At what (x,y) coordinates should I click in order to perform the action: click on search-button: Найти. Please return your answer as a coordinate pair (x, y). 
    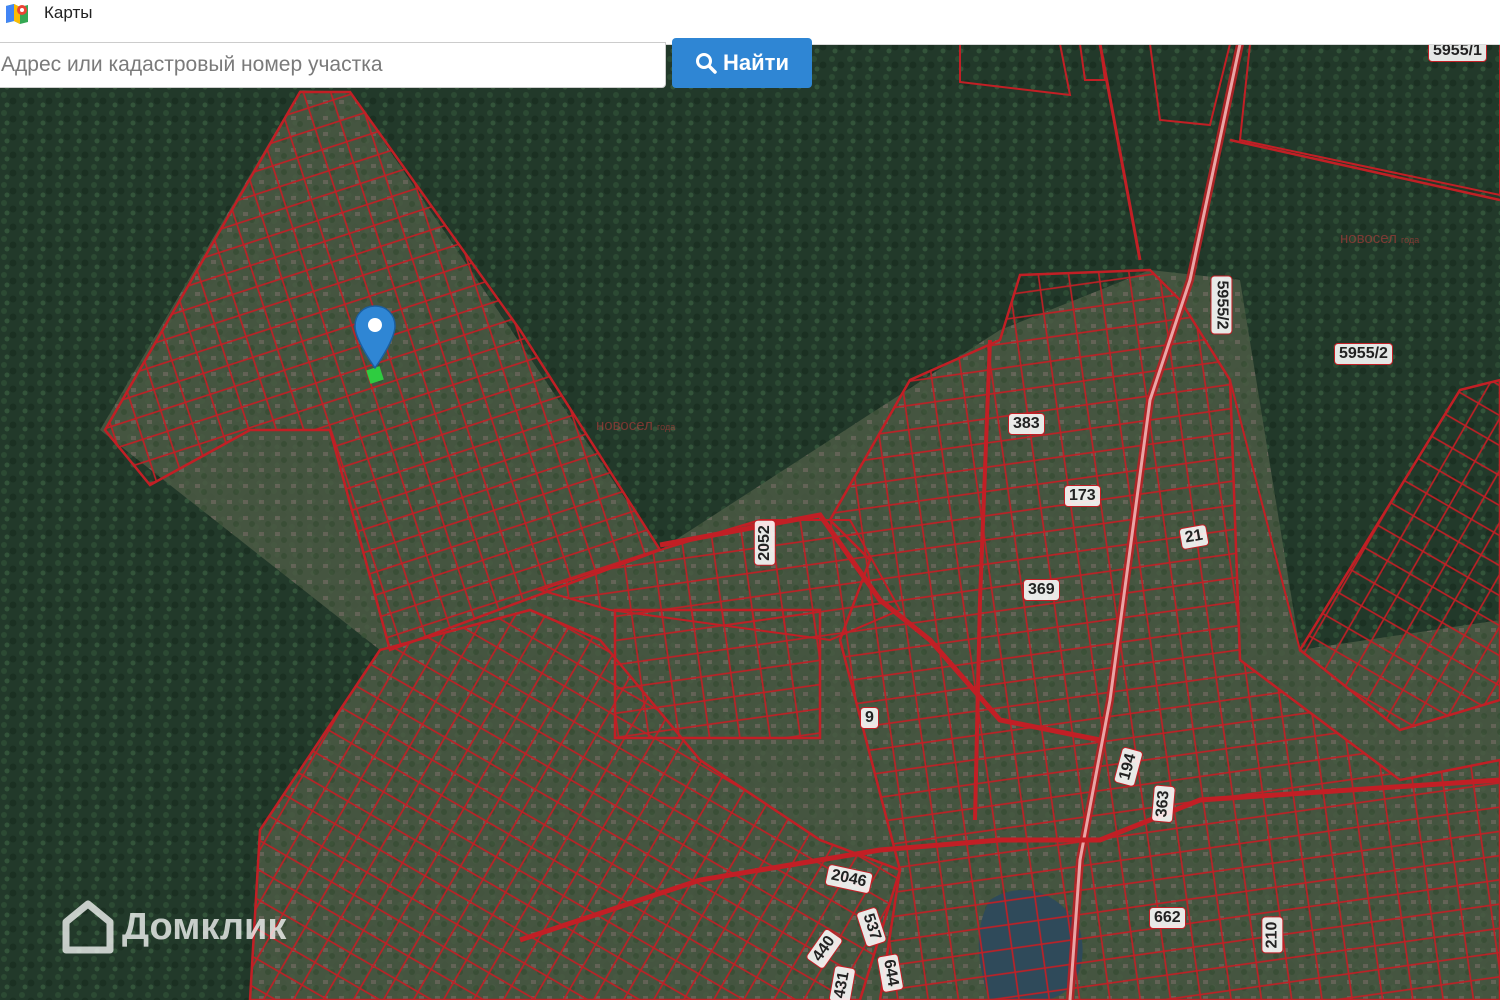
    Looking at the image, I should click on (742, 63).